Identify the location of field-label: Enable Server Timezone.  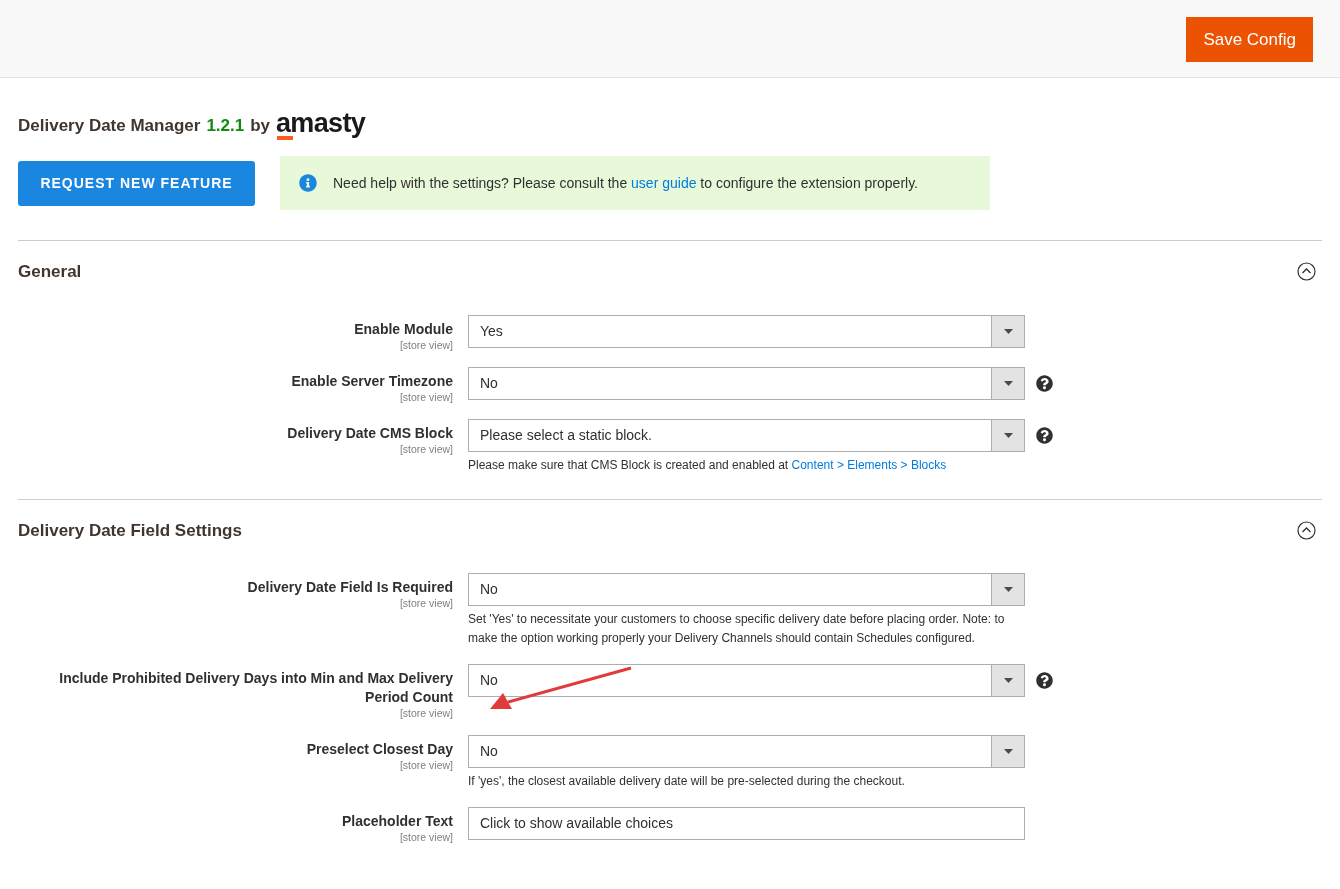
(372, 381).